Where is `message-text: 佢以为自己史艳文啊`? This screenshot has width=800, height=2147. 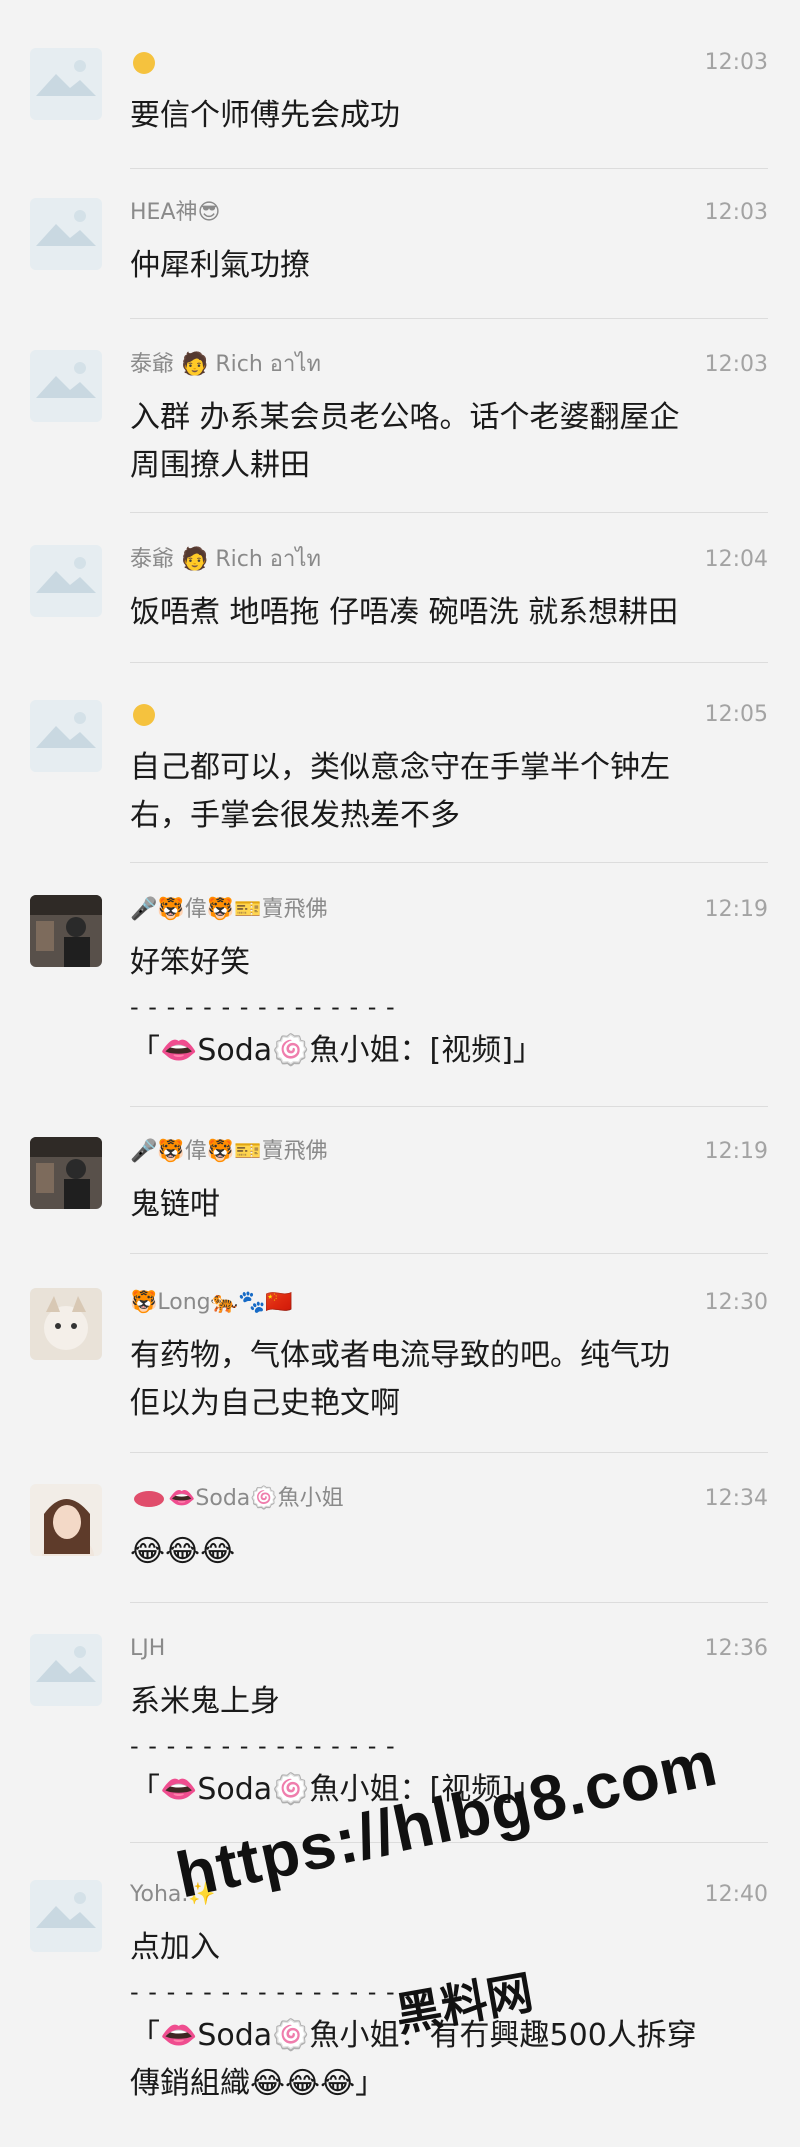 message-text: 佢以为自己史艳文啊 is located at coordinates (265, 1403).